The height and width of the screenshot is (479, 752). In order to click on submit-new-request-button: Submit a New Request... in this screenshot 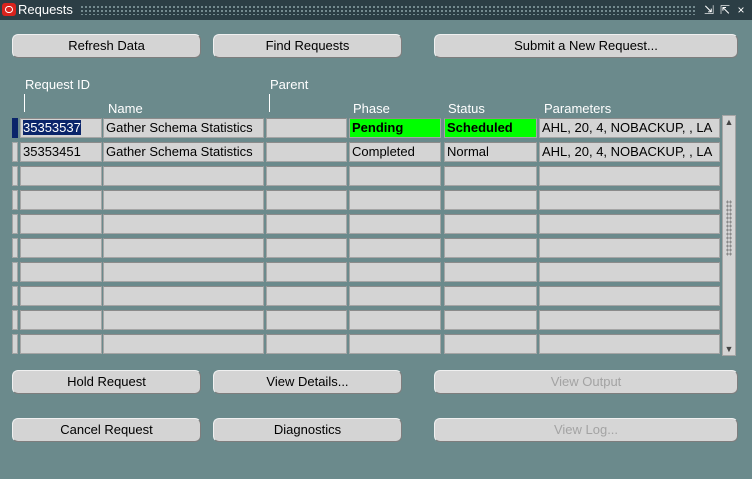, I will do `click(586, 46)`.